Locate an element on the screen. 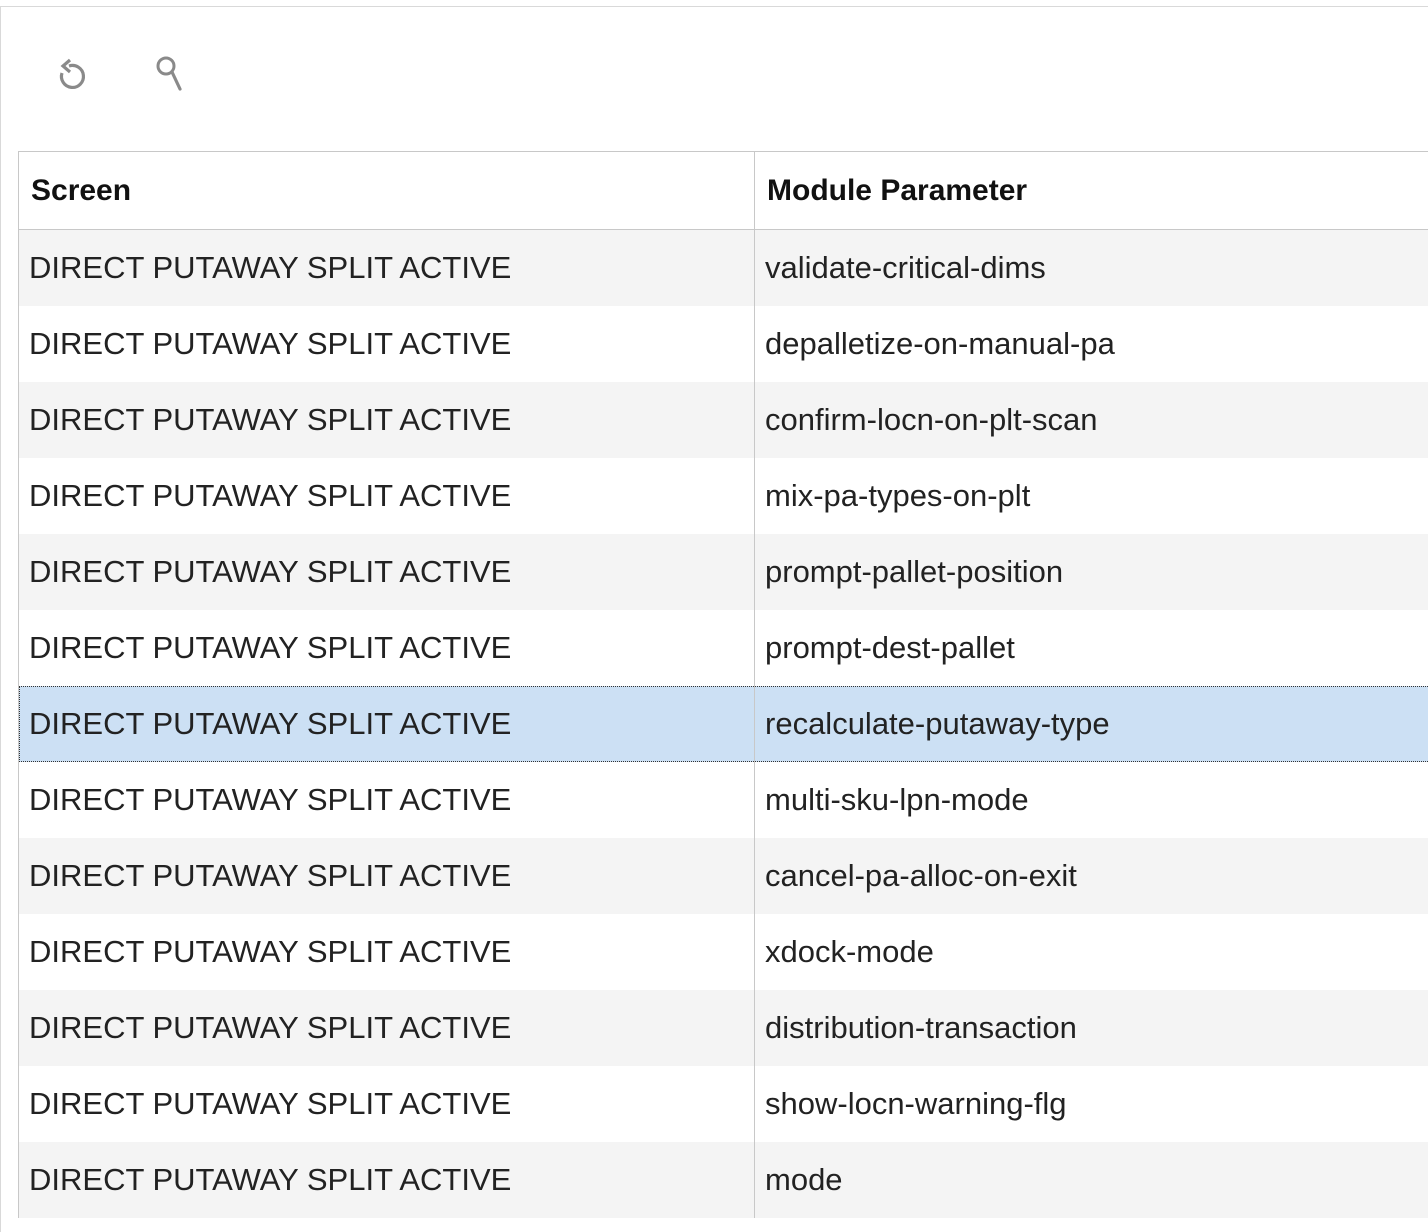 The height and width of the screenshot is (1232, 1428). module-parameter-cell: depalletize-on-manual-pa is located at coordinates (940, 343).